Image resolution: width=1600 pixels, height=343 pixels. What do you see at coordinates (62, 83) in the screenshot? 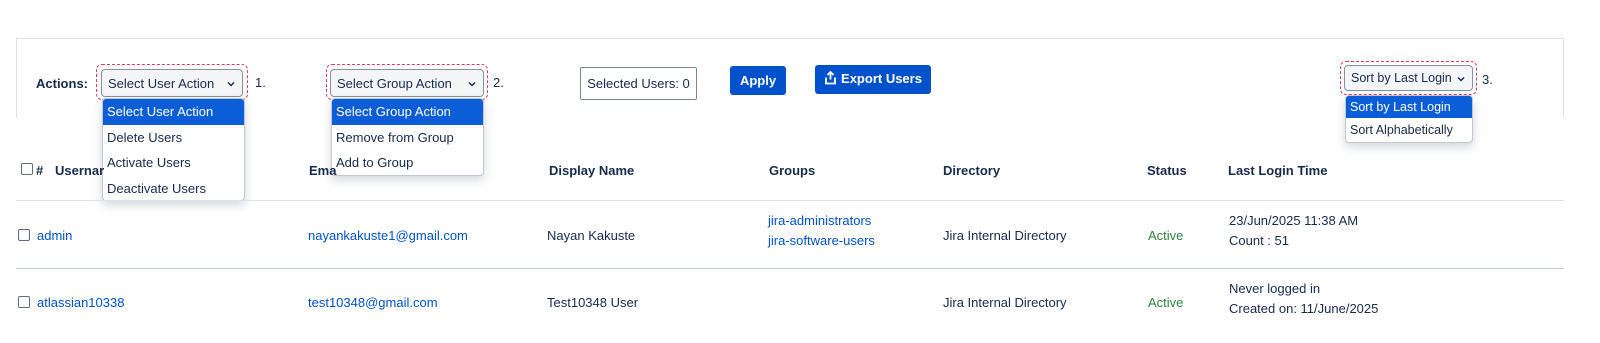
I see `actions-label: Actions:` at bounding box center [62, 83].